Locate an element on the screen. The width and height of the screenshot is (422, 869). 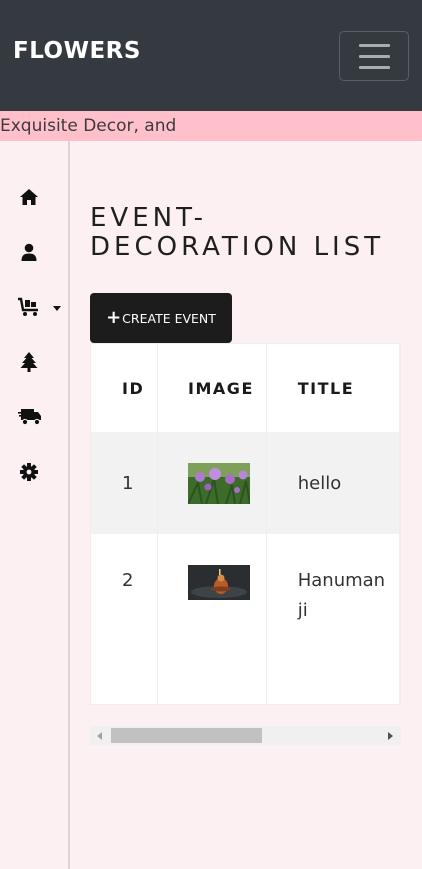
cell-id: 2 is located at coordinates (125, 619).